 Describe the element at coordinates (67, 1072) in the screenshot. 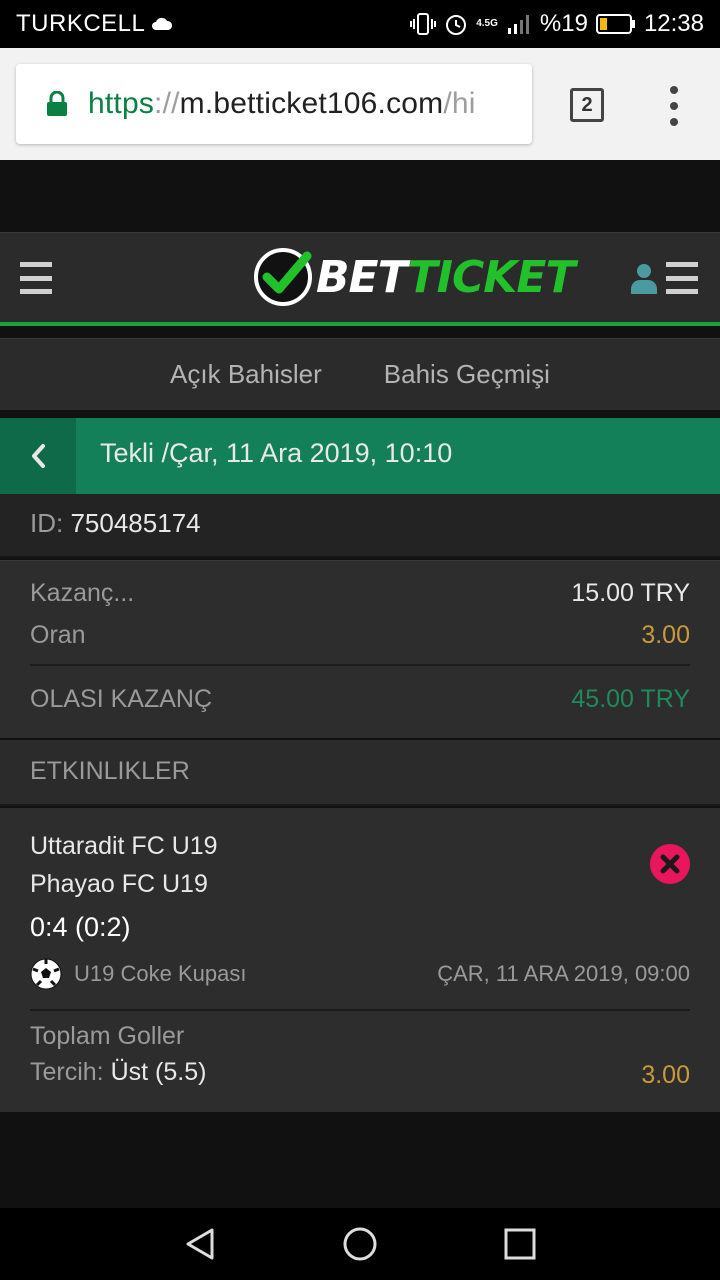

I see `selection-label: Tercih:` at that location.